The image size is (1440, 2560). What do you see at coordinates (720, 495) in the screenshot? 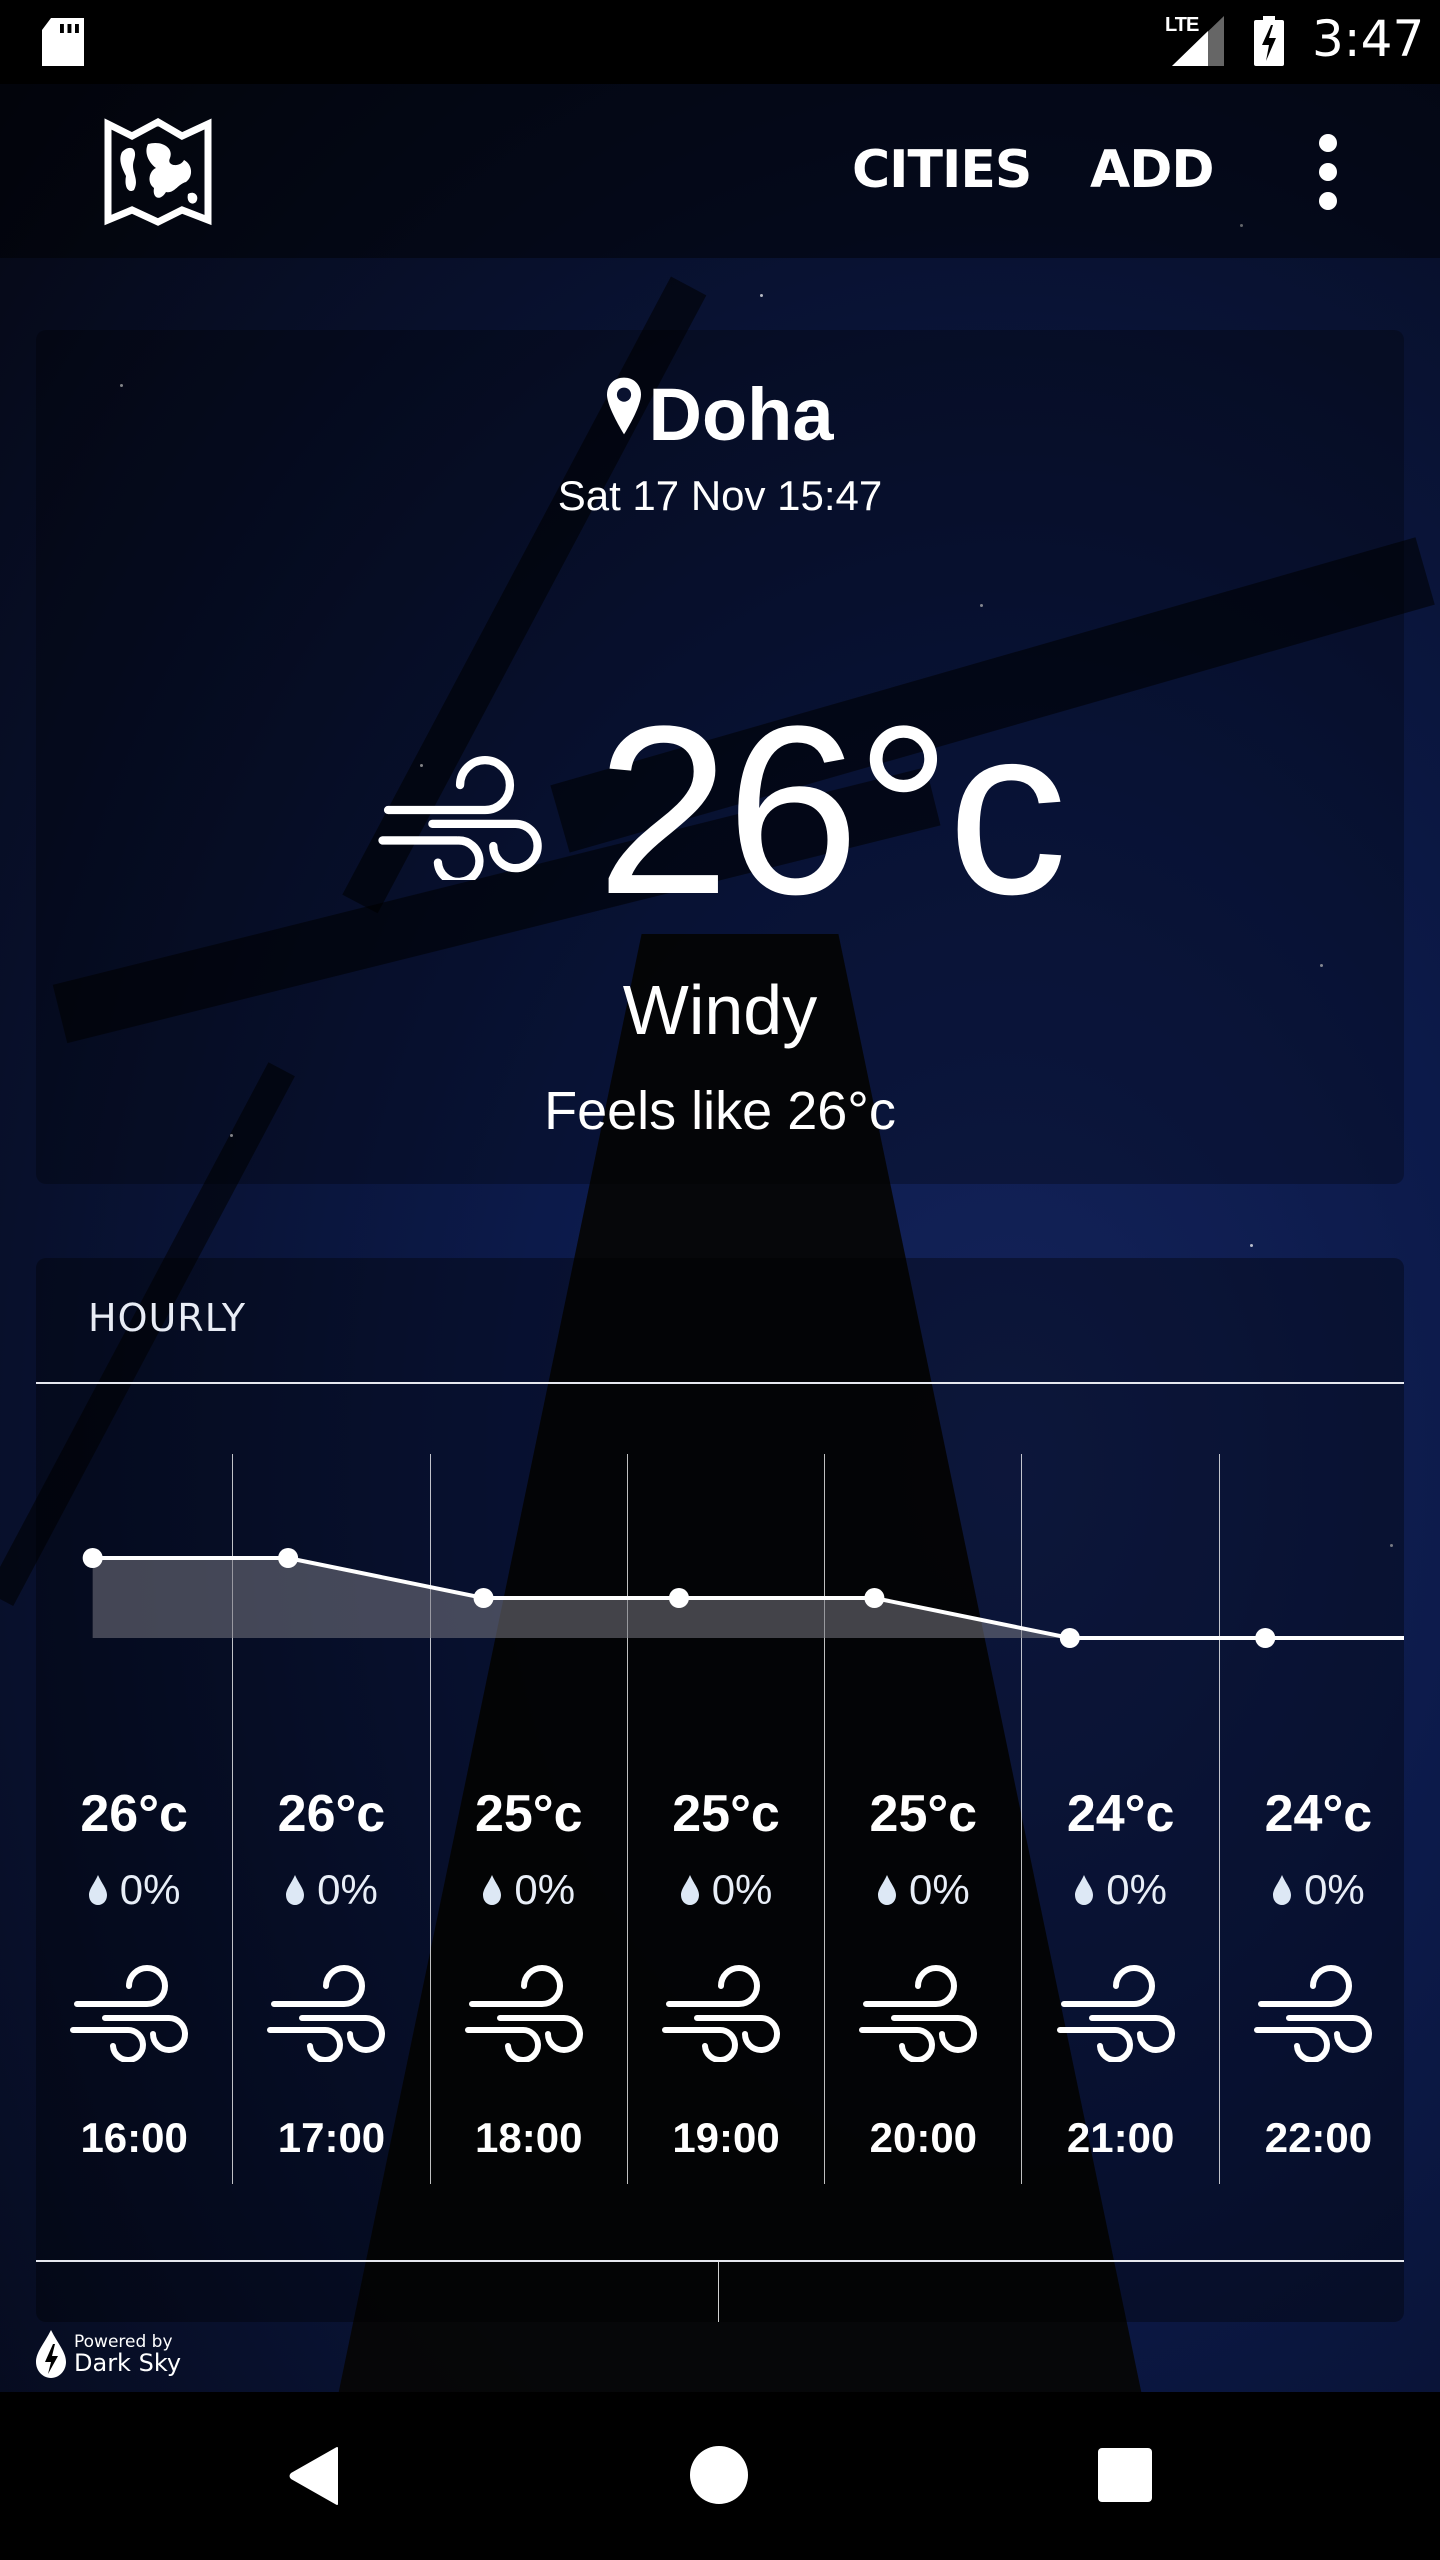
I see `current-datetime: Sat 17 Nov 15:47` at bounding box center [720, 495].